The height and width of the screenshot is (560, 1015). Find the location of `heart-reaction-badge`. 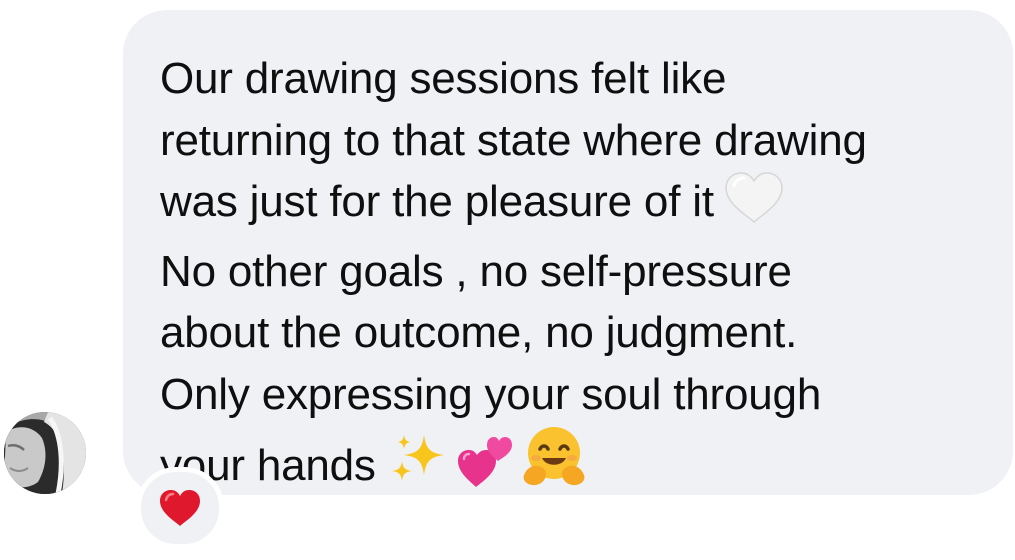

heart-reaction-badge is located at coordinates (180, 508).